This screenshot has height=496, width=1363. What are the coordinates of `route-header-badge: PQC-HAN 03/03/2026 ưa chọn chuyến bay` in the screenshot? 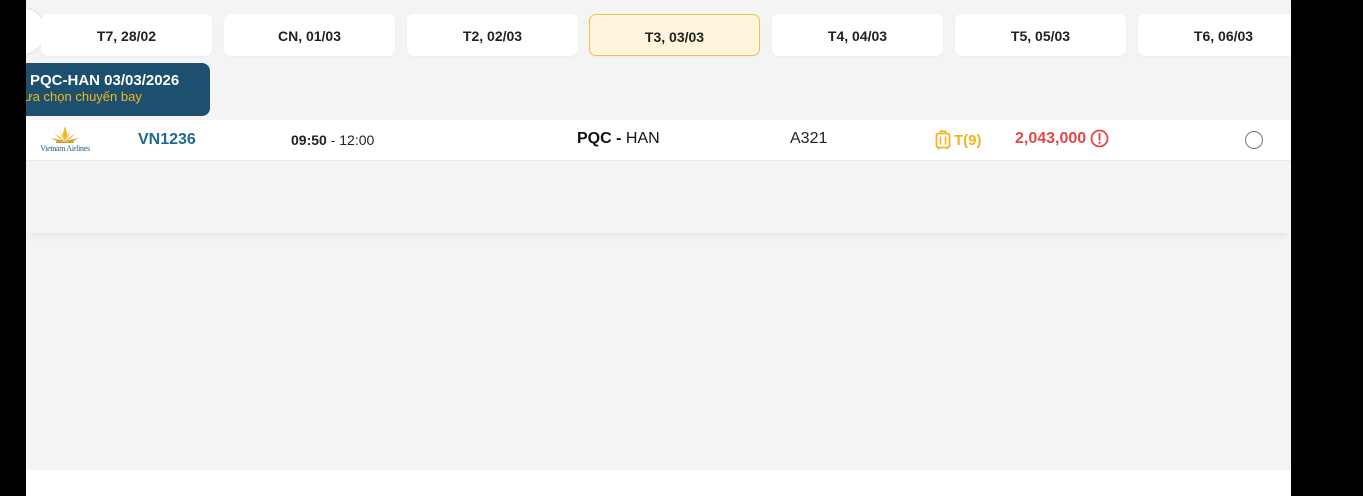 It's located at (118, 89).